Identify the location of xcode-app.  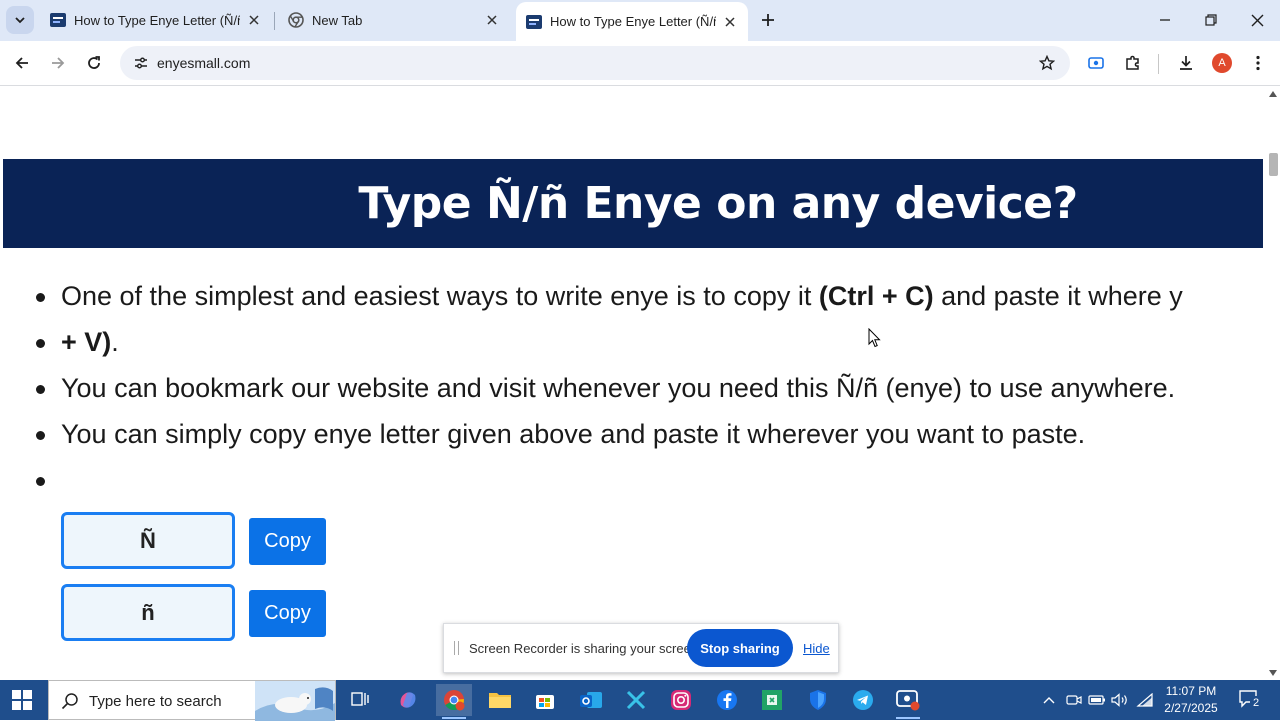
(636, 700).